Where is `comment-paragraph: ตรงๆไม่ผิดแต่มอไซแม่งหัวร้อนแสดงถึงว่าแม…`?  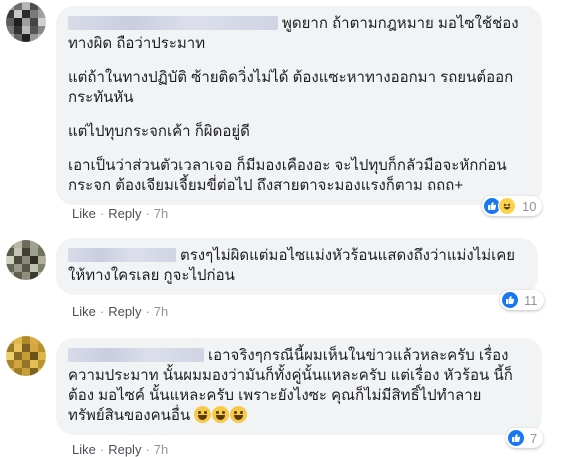
comment-paragraph: ตรงๆไม่ผิดแต่มอไซแม่งหัวร้อนแสดงถึงว่าแม… is located at coordinates (292, 265).